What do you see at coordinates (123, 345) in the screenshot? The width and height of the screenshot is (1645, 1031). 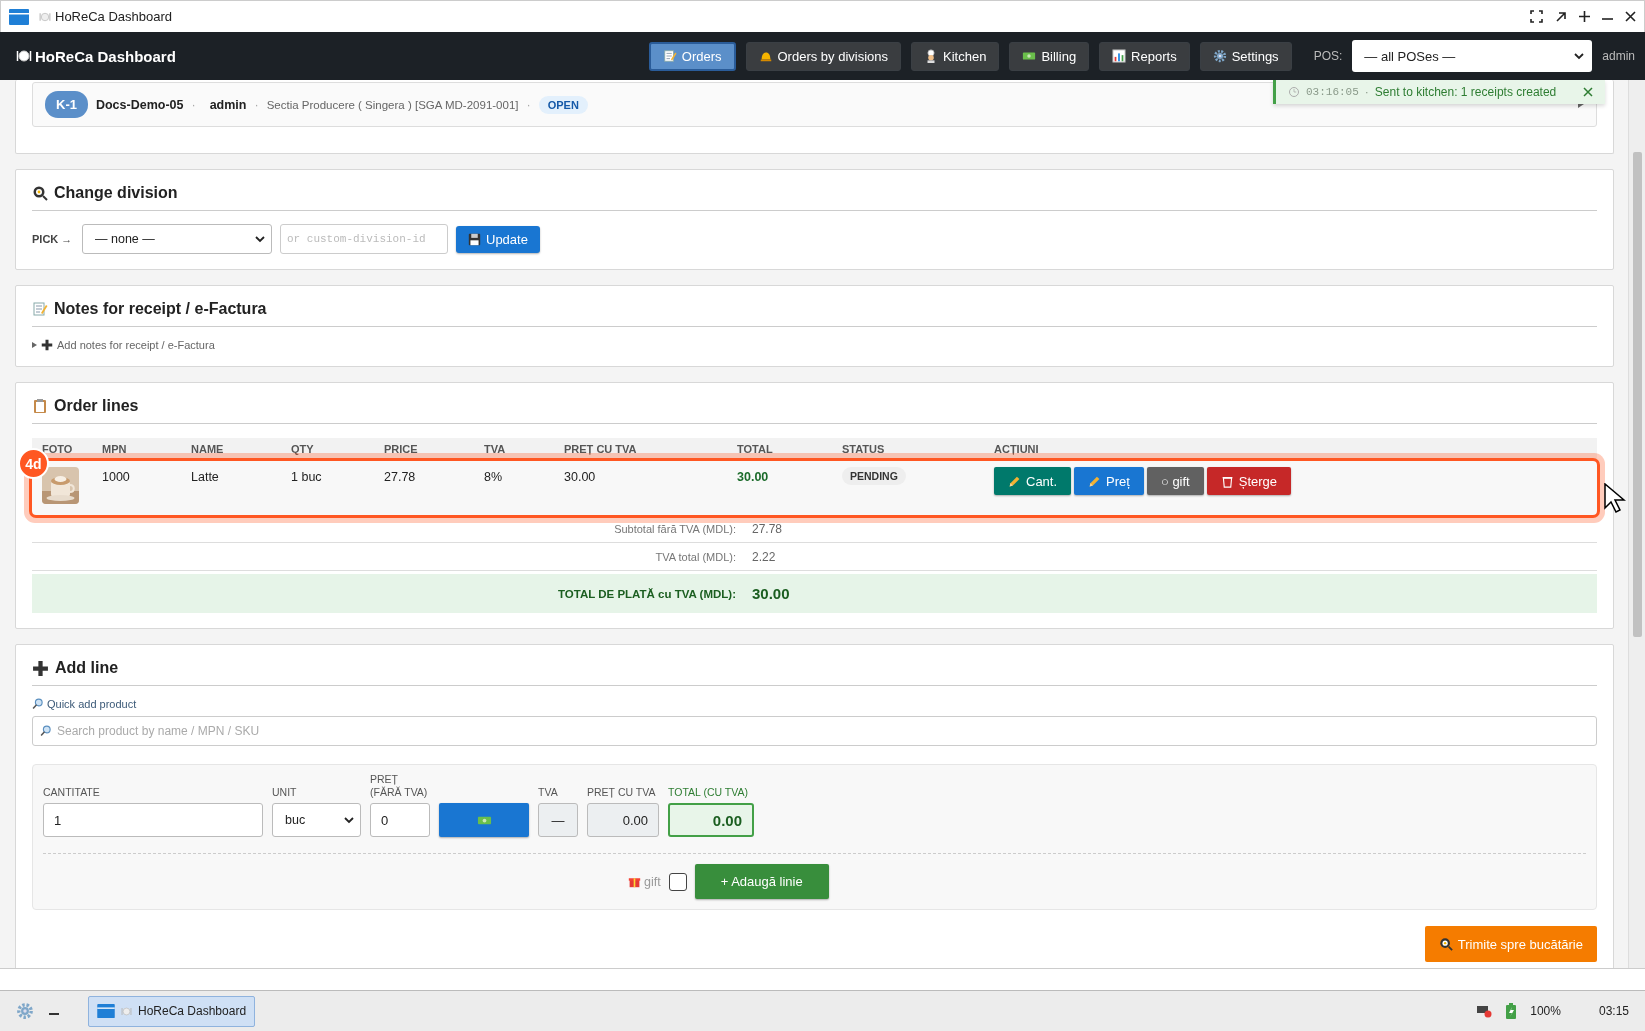 I see `add-notes-toggle: Add notes for receipt / e-Factura` at bounding box center [123, 345].